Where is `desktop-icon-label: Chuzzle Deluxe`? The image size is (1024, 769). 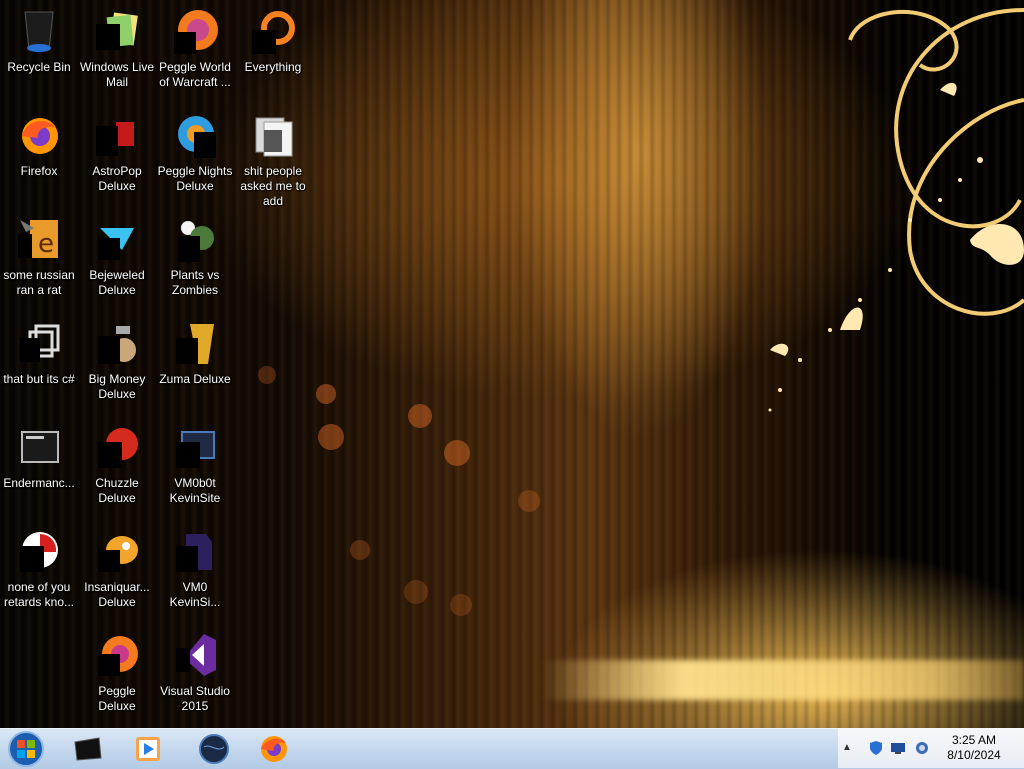
desktop-icon-label: Chuzzle Deluxe is located at coordinates (117, 490).